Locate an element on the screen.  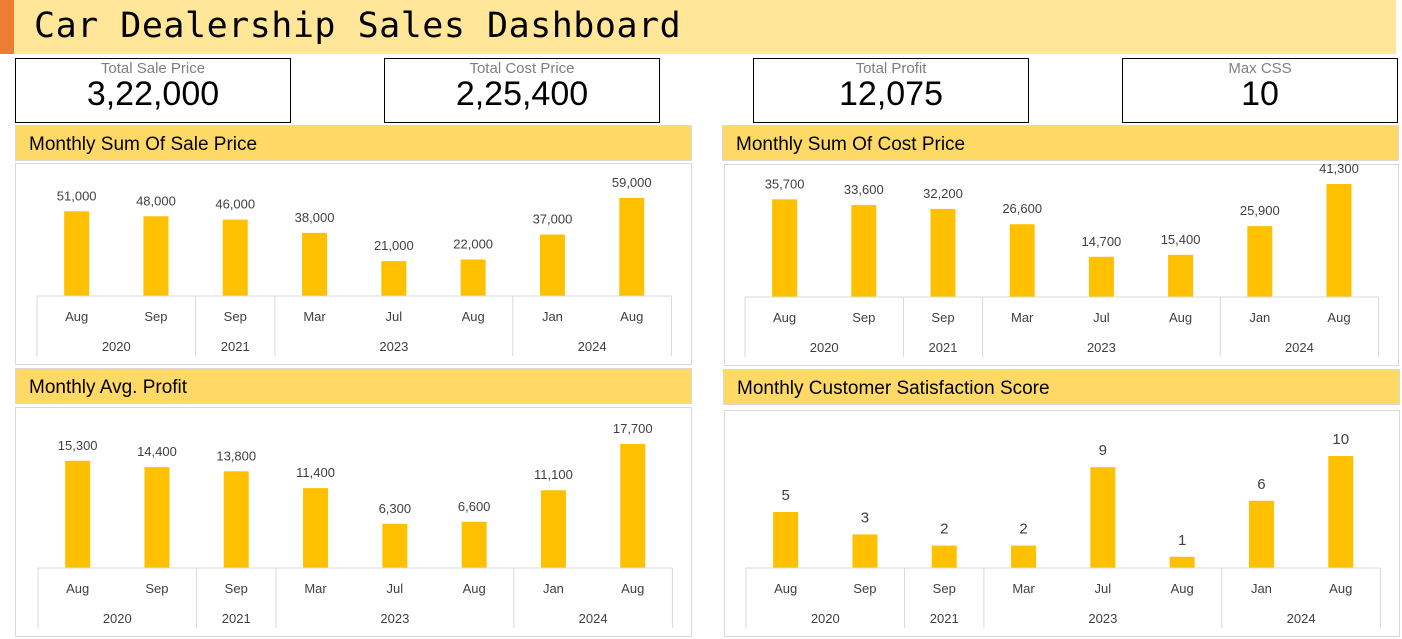
data-label: 2 is located at coordinates (944, 529).